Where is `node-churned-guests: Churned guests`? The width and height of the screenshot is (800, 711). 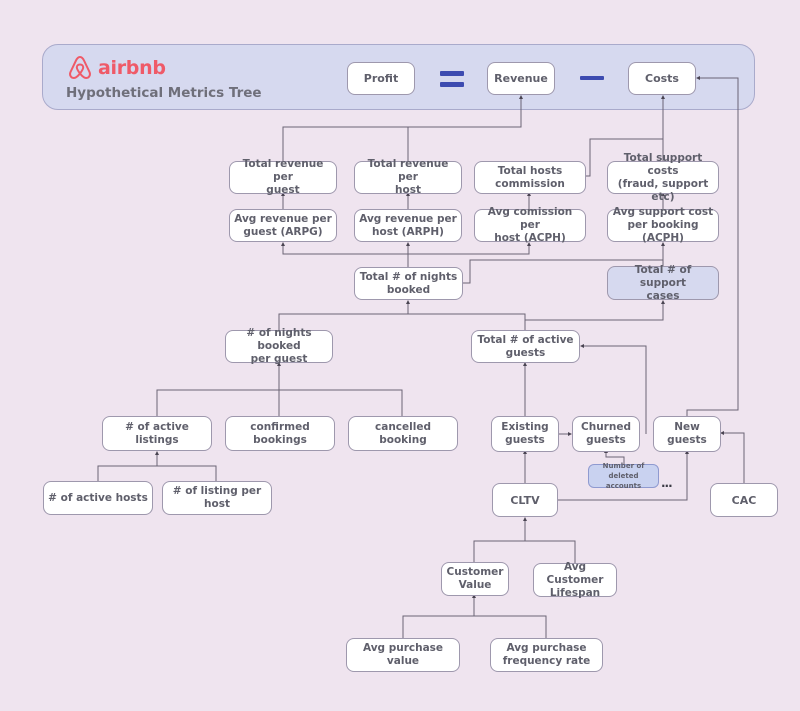
node-churned-guests: Churned guests is located at coordinates (606, 434).